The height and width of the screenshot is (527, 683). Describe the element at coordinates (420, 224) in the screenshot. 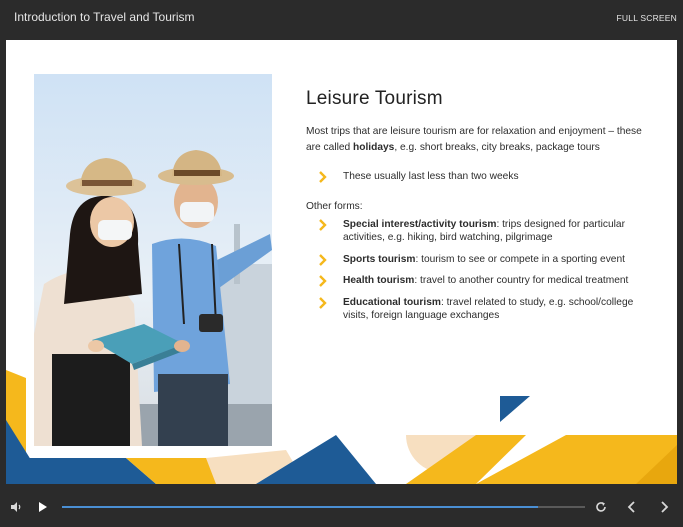

I see `form-term: Special interest/activity tourism` at that location.